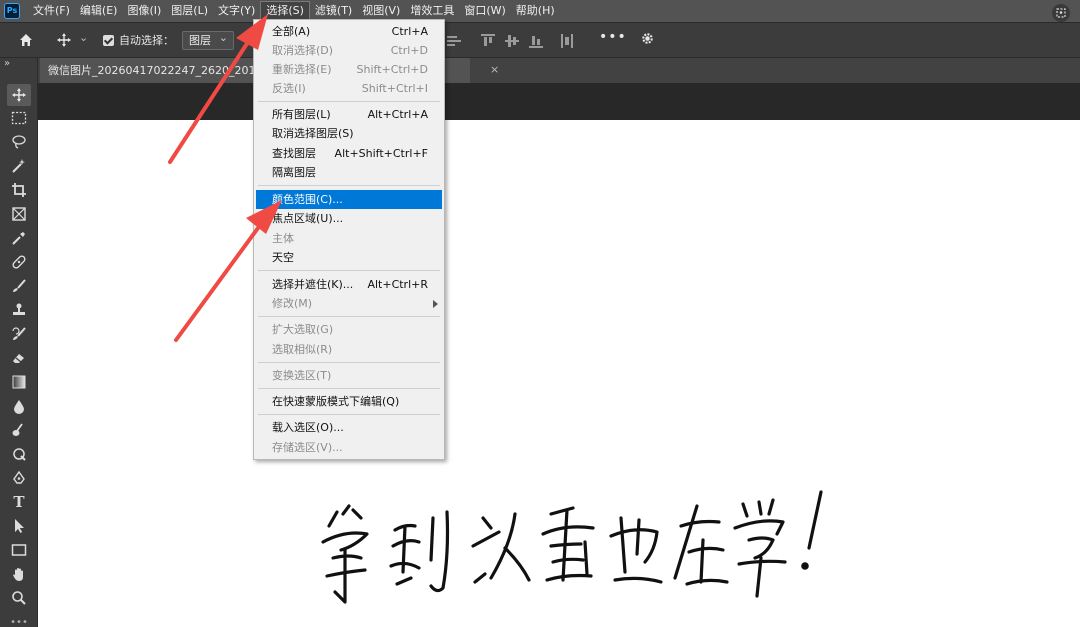 Image resolution: width=1080 pixels, height=627 pixels. What do you see at coordinates (535, 11) in the screenshot?
I see `menu-help: 帮助(H)` at bounding box center [535, 11].